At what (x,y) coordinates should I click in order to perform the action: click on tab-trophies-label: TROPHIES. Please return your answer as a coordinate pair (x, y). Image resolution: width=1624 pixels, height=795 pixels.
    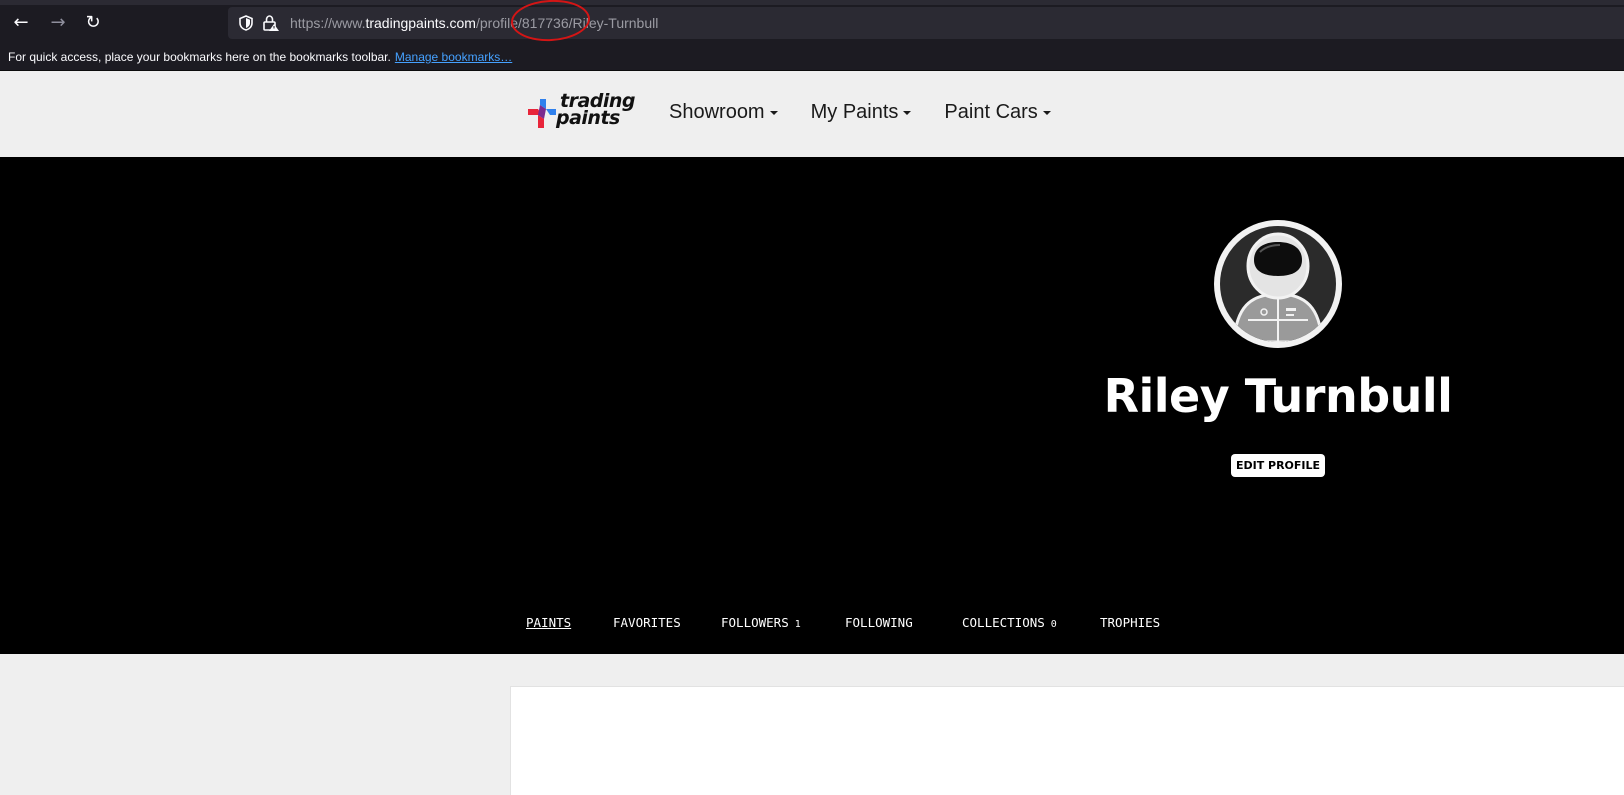
    Looking at the image, I should click on (1130, 622).